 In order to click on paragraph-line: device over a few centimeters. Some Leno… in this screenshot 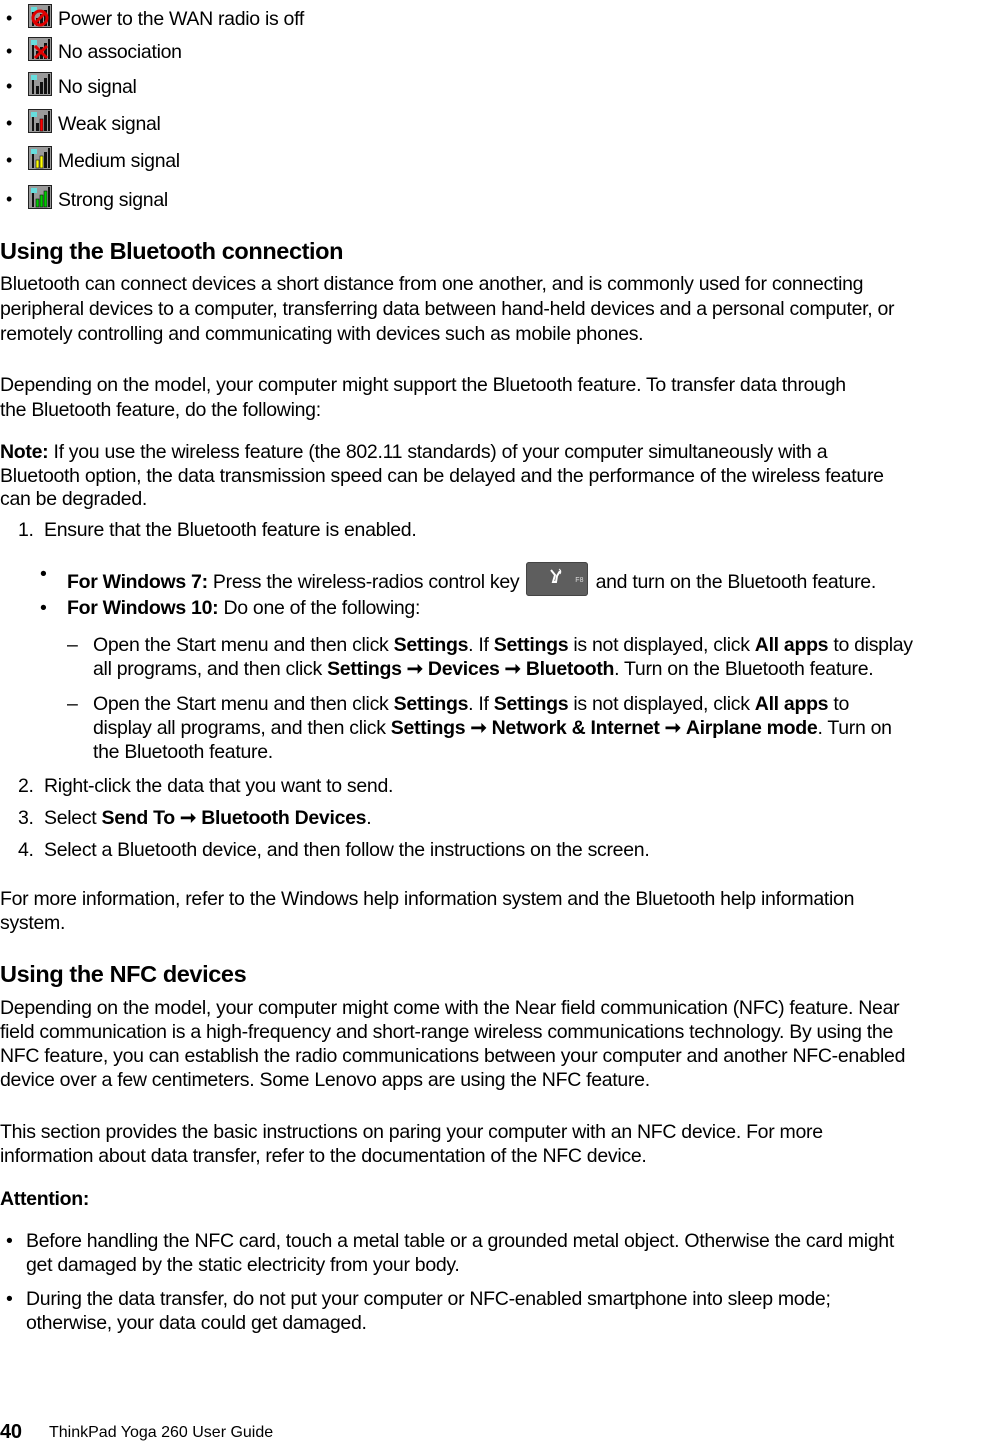, I will do `click(325, 1080)`.